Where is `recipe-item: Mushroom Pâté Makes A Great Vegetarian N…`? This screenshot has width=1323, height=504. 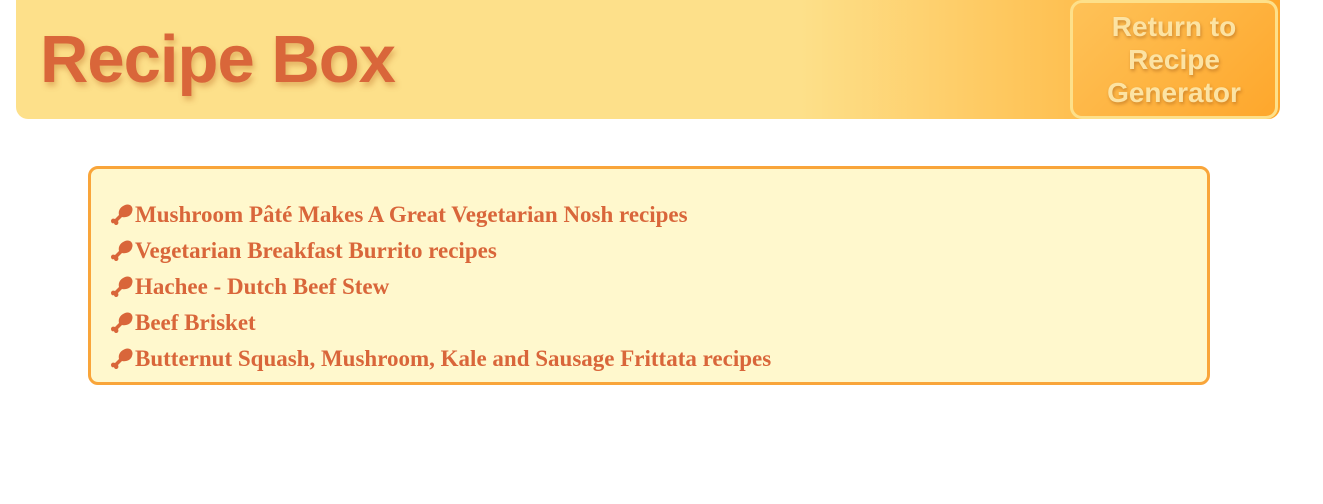
recipe-item: Mushroom Pâté Makes A Great Vegetarian N… is located at coordinates (658, 215).